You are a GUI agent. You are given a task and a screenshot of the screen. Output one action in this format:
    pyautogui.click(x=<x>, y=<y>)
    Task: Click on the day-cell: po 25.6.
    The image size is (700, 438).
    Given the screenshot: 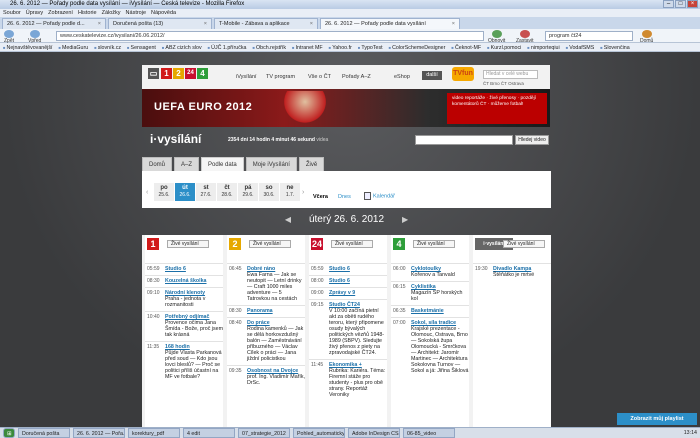 What is the action you would take?
    pyautogui.click(x=164, y=192)
    